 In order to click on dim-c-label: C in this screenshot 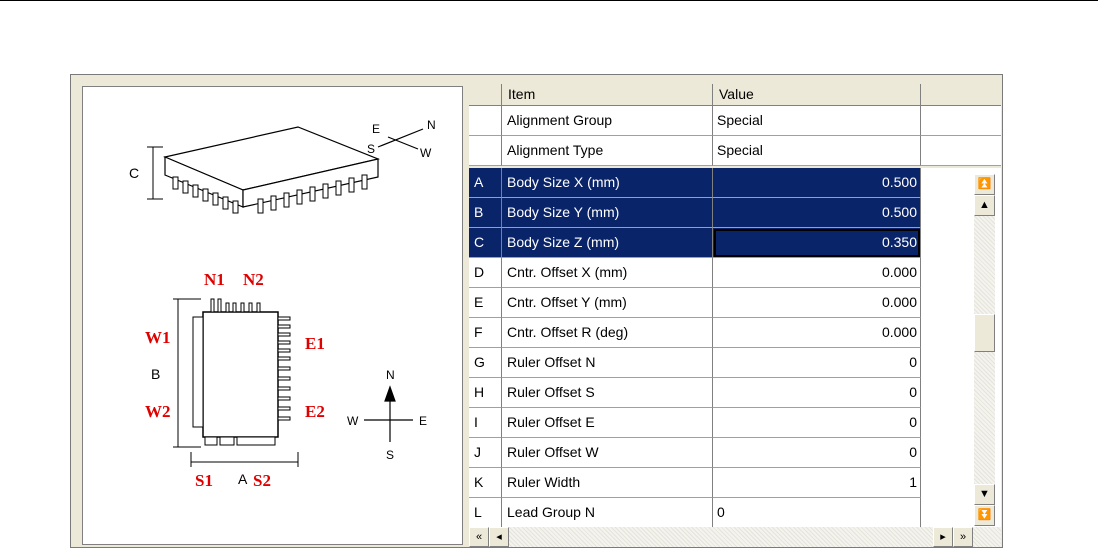, I will do `click(134, 173)`.